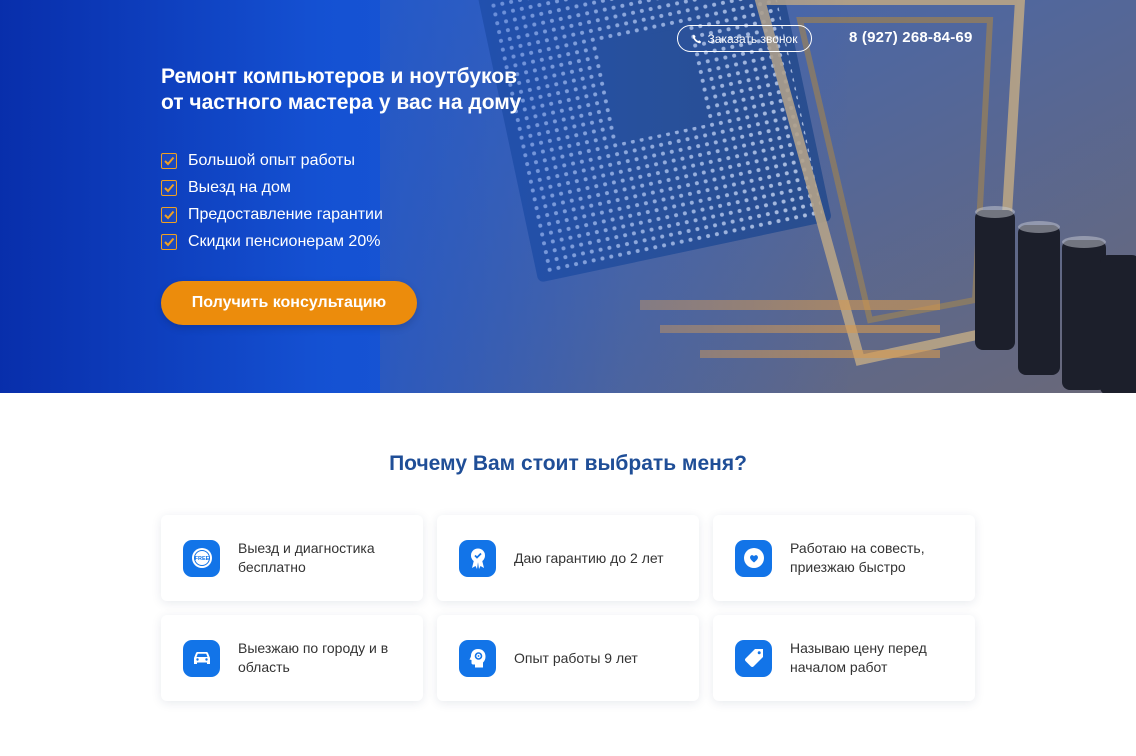  Describe the element at coordinates (752, 38) in the screenshot. I see `callback-label: Заказать звонок` at that location.